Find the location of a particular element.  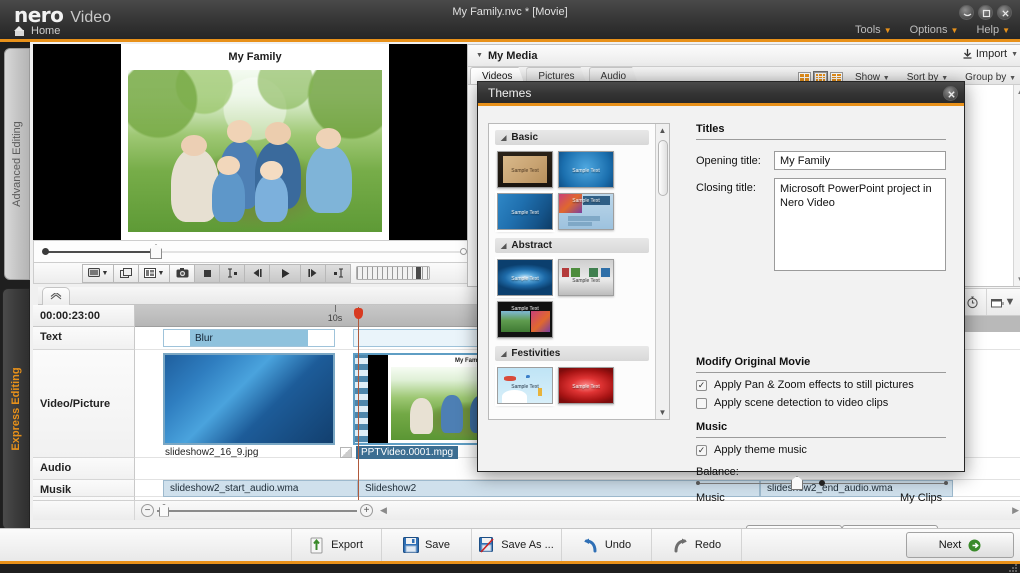

scrubber-handle is located at coordinates (156, 251).